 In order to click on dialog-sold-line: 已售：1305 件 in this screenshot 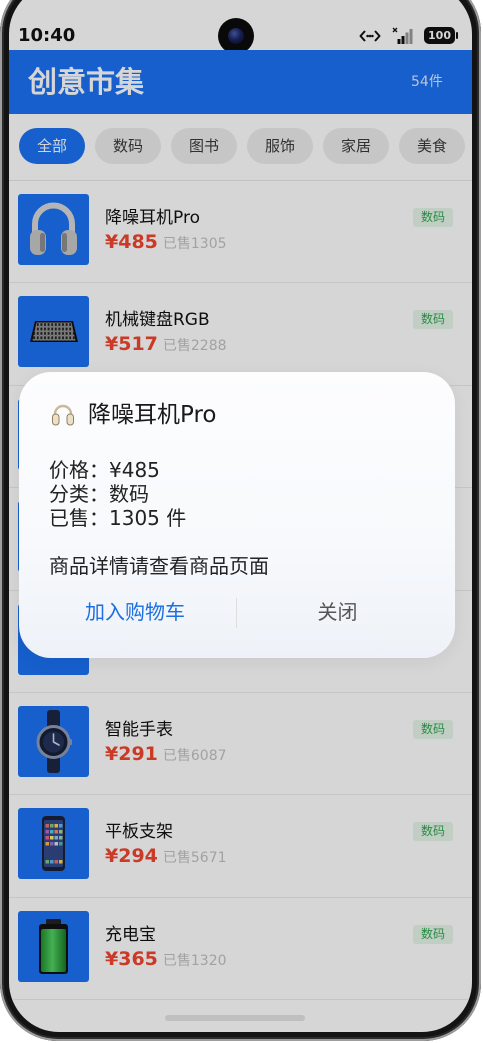, I will do `click(118, 518)`.